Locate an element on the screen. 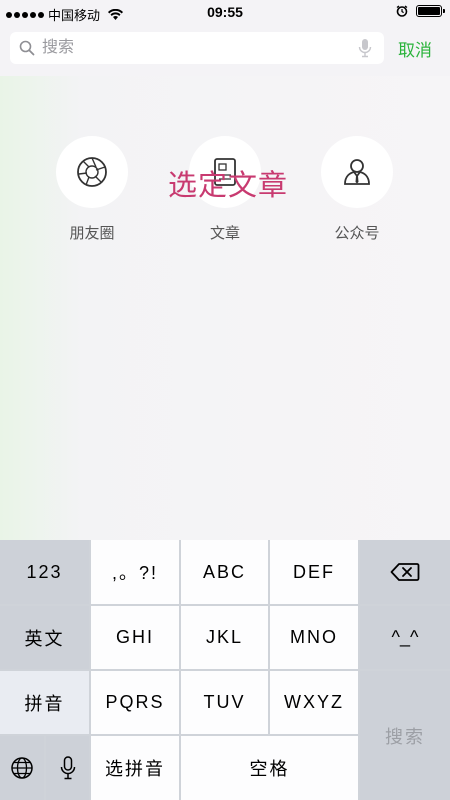 The image size is (450, 800). key-punctuation: ,。?! is located at coordinates (135, 572).